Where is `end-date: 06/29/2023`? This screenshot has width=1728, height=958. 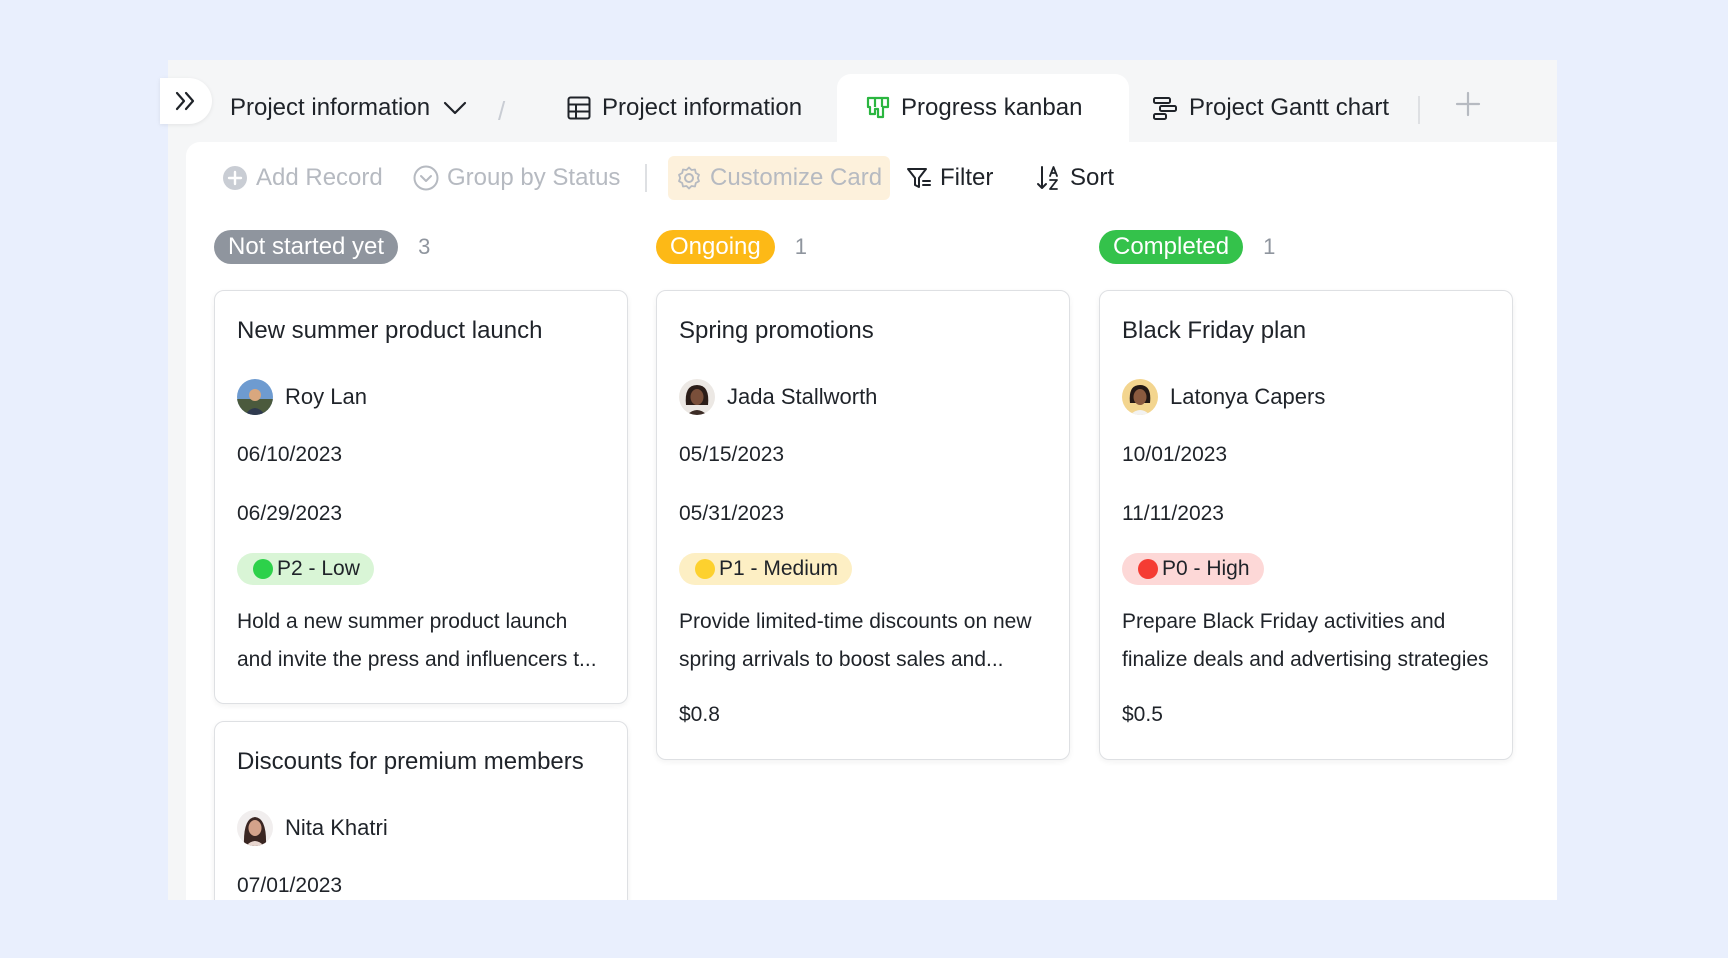
end-date: 06/29/2023 is located at coordinates (290, 513).